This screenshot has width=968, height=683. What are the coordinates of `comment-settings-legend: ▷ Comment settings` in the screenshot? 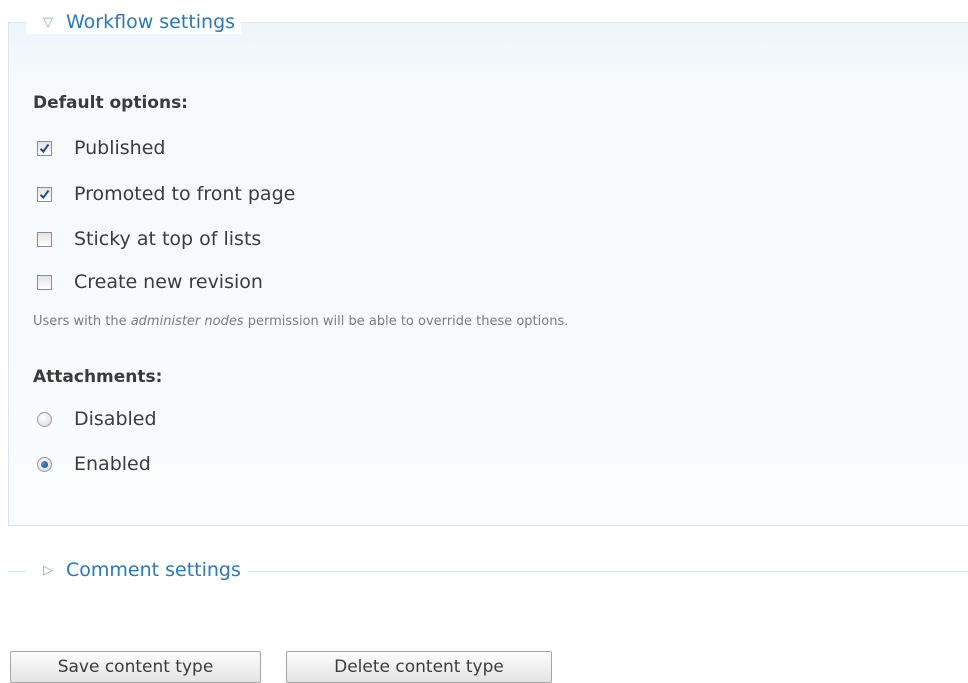 It's located at (136, 570).